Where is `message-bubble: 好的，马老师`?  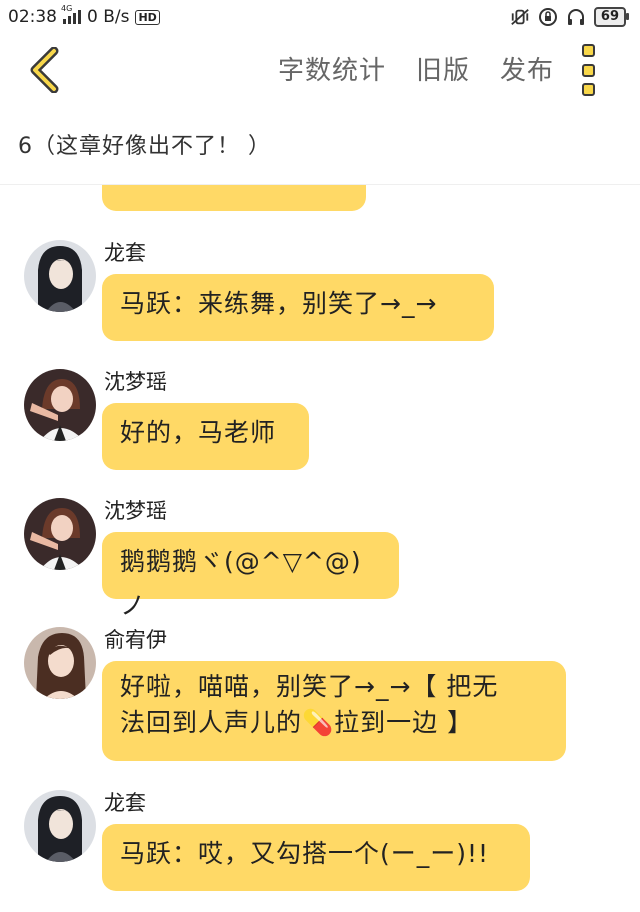
message-bubble: 好的，马老师 is located at coordinates (205, 436).